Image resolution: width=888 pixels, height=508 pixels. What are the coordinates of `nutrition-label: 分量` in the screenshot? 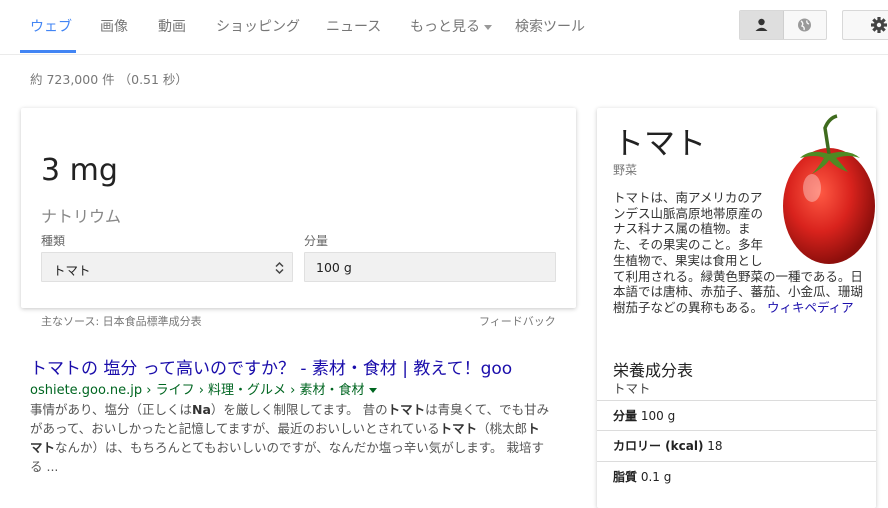 It's located at (625, 416).